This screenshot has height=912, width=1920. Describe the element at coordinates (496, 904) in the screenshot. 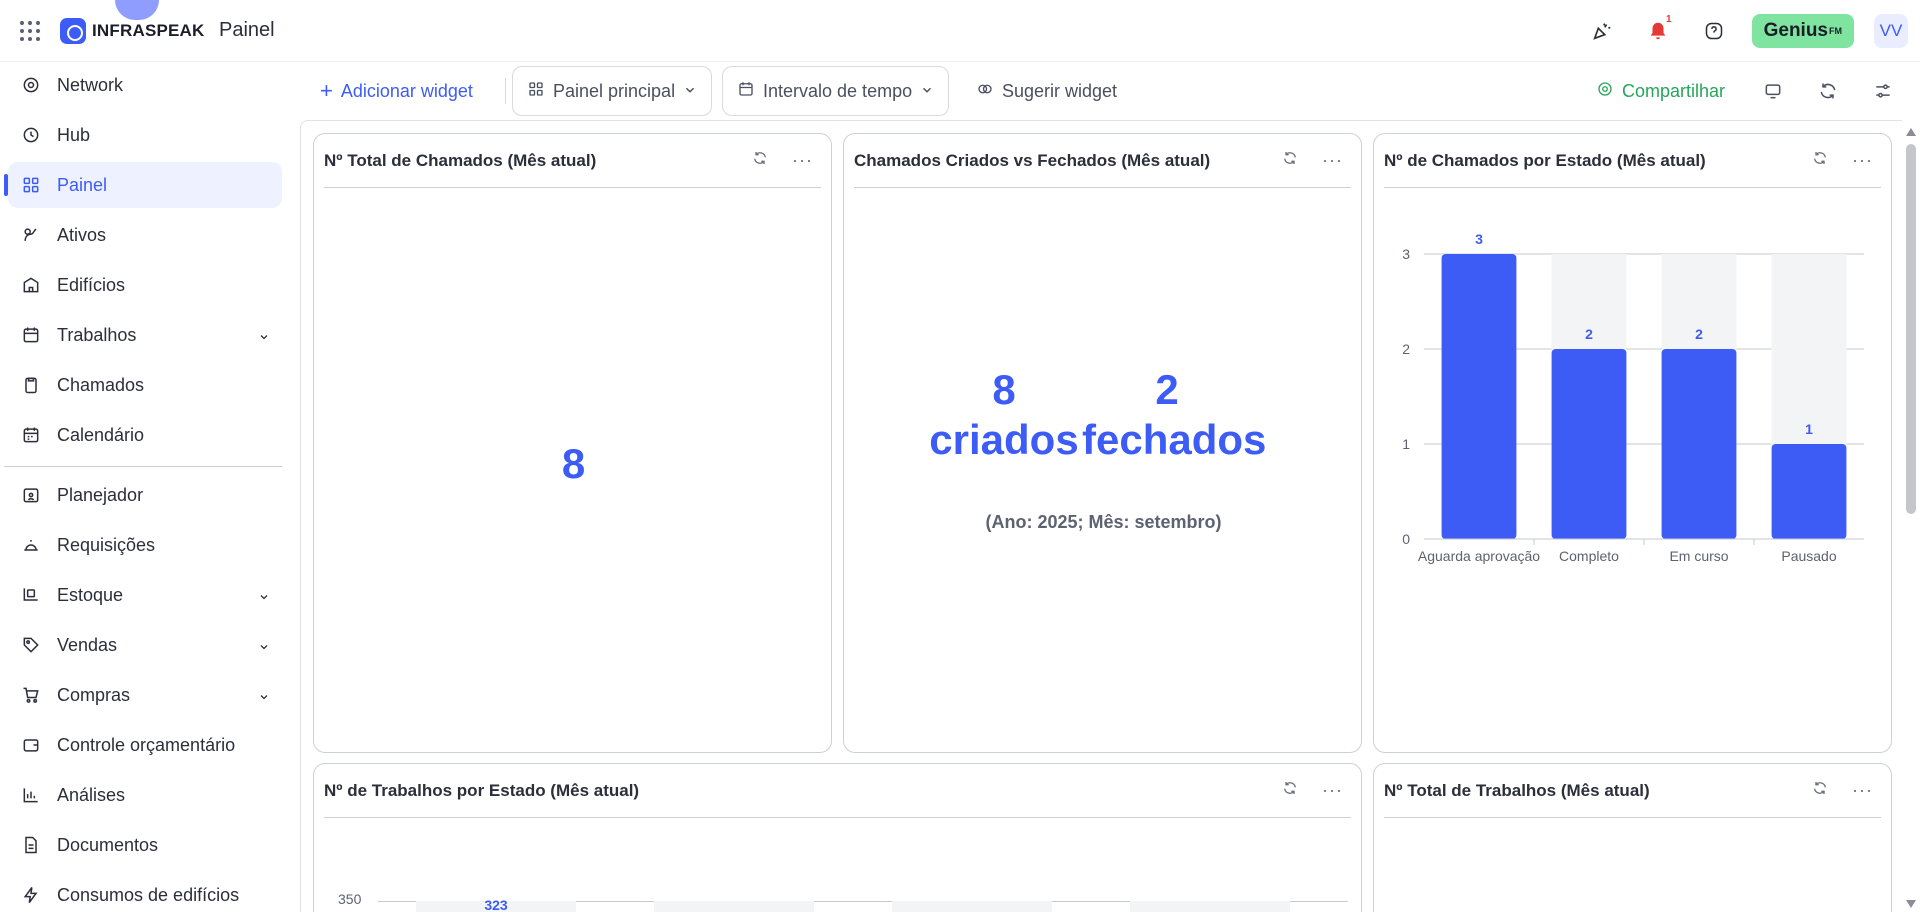

I see `bar-value-label: 323` at that location.